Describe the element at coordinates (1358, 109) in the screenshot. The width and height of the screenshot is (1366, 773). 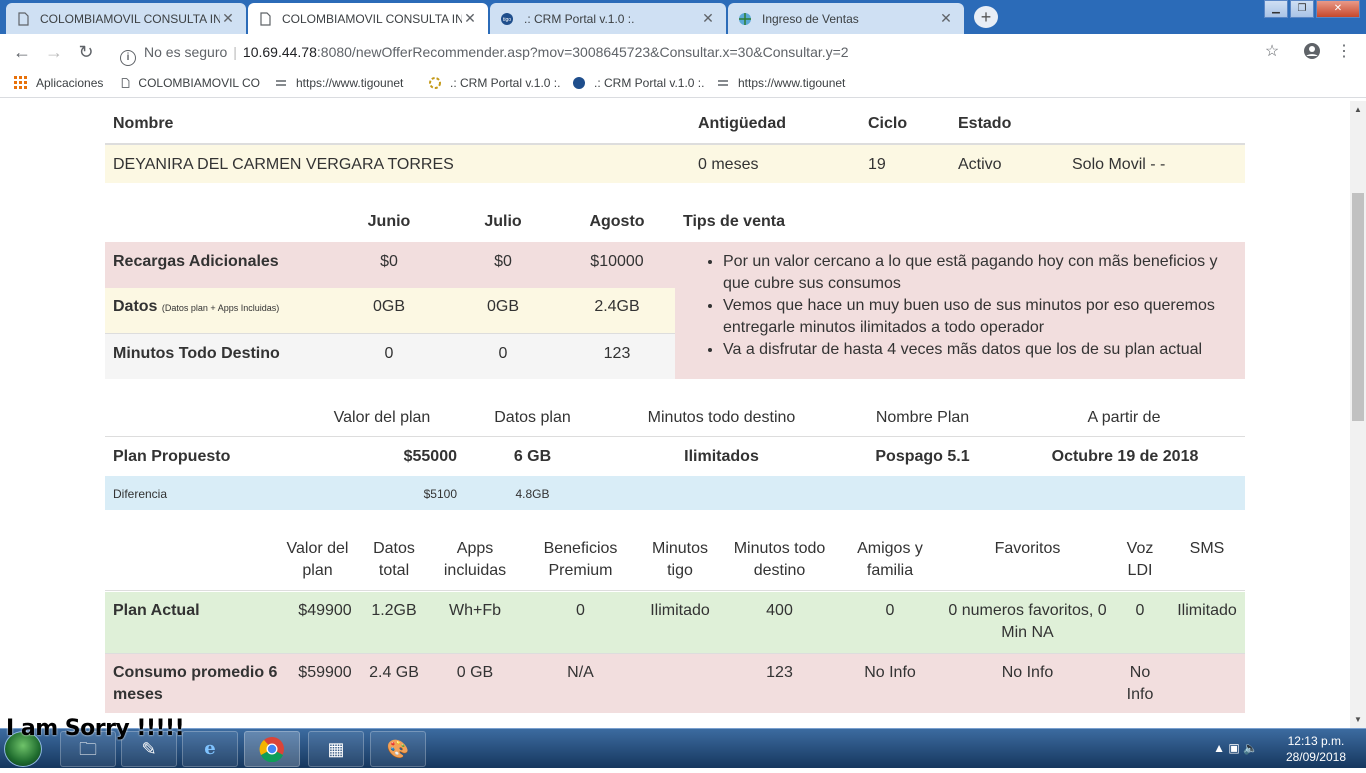
I see `scroll-up-icon: ▲` at that location.